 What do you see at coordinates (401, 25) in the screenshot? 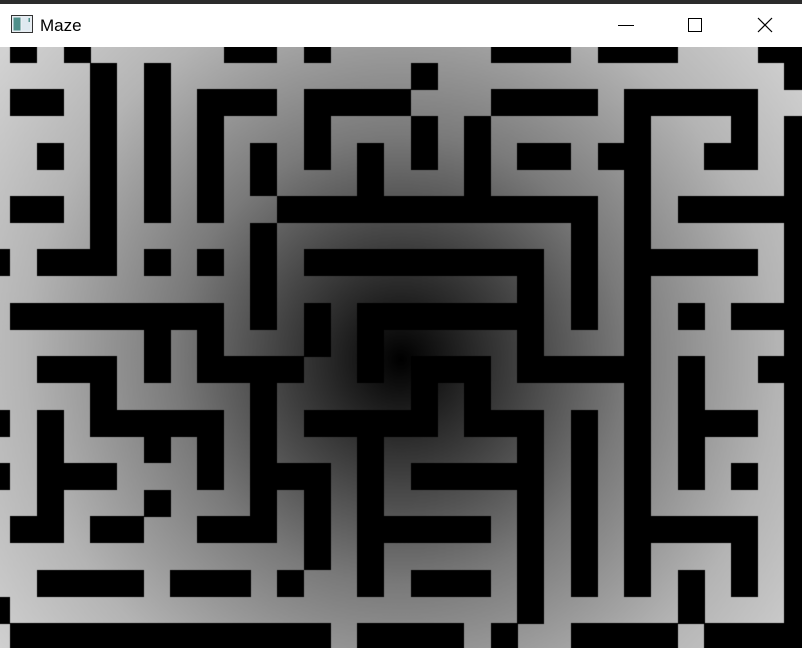
I see `title-bar: Maze` at bounding box center [401, 25].